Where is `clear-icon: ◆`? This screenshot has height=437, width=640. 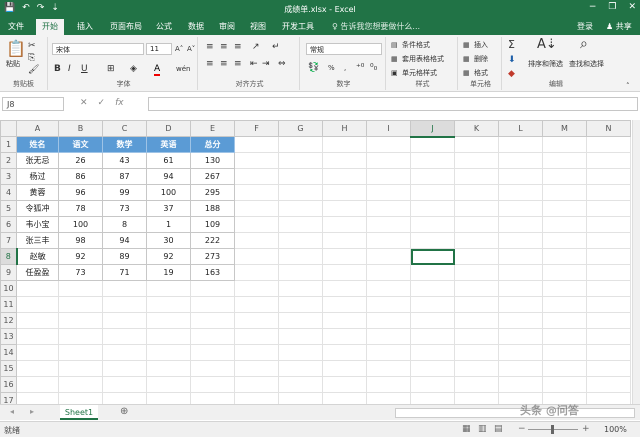
clear-icon: ◆ is located at coordinates (511, 74).